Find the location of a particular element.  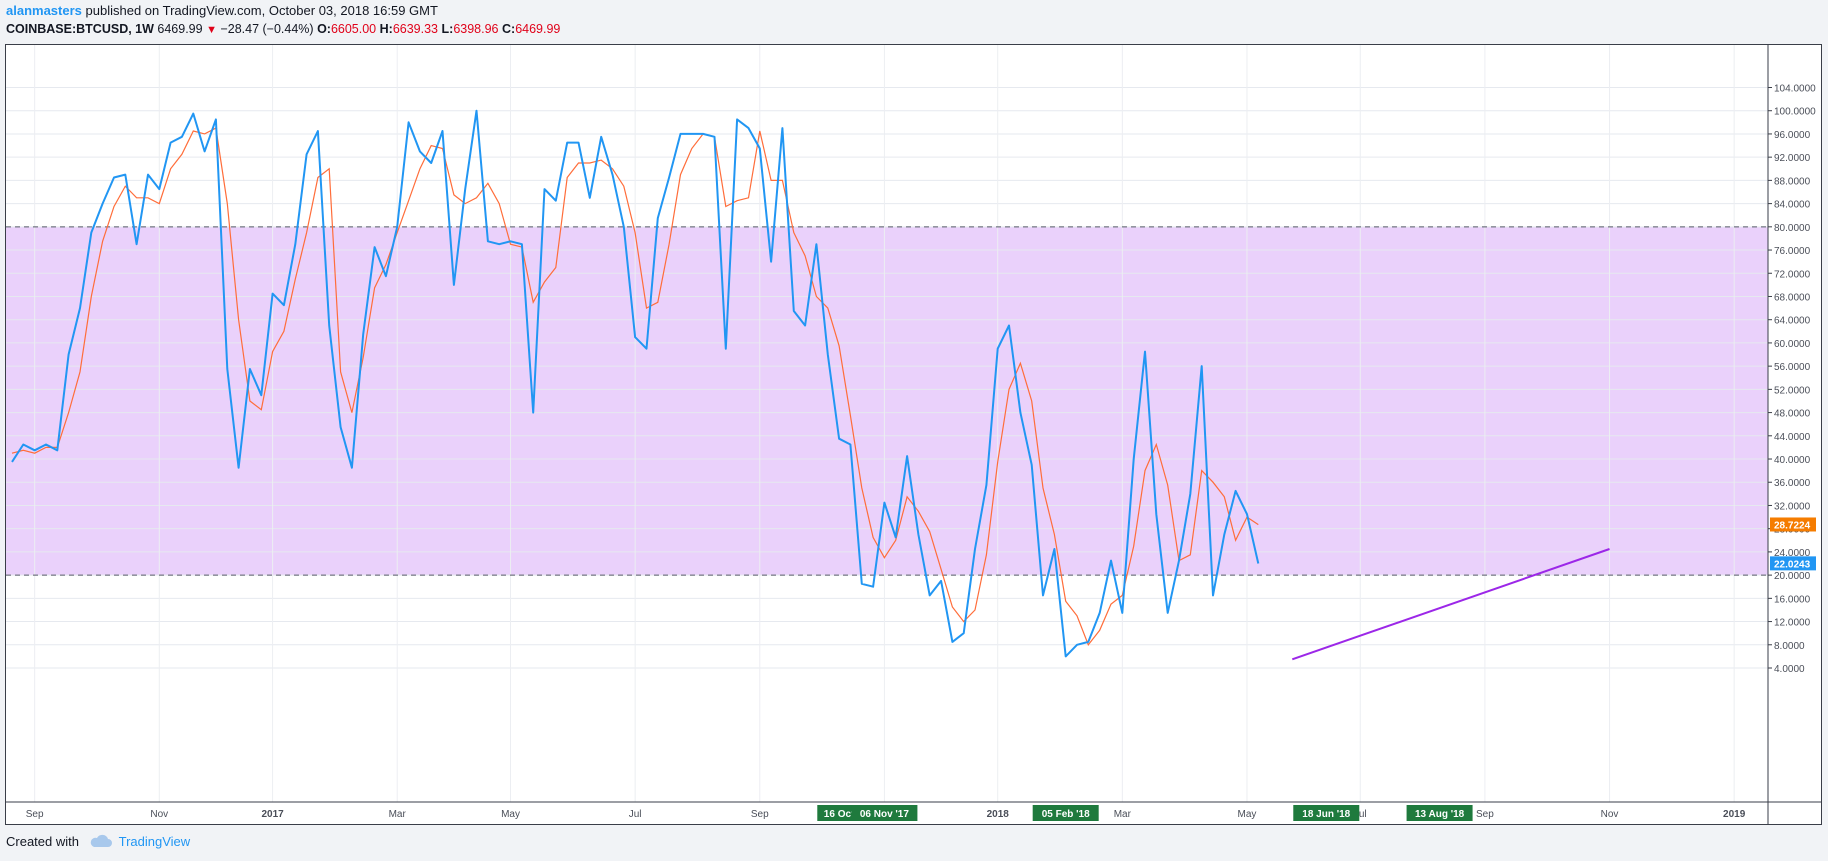

signal-last-value: 28.7224 is located at coordinates (1792, 525).